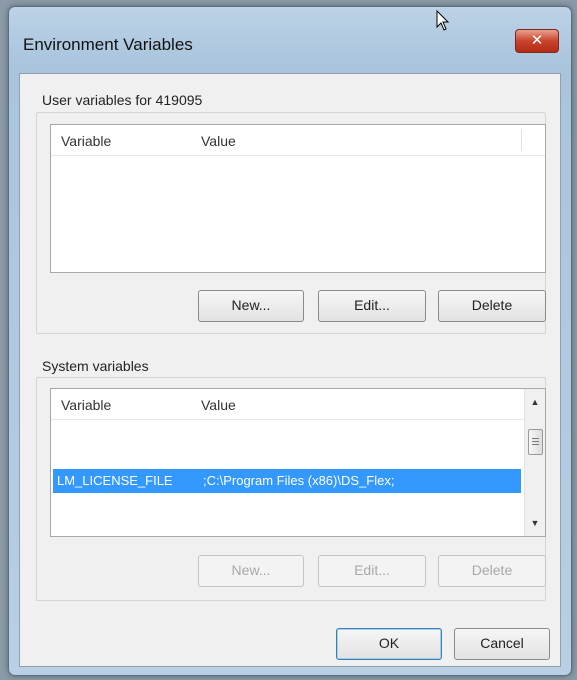 Image resolution: width=577 pixels, height=680 pixels. What do you see at coordinates (298, 140) in the screenshot?
I see `user-variables-list-header: Variable Value` at bounding box center [298, 140].